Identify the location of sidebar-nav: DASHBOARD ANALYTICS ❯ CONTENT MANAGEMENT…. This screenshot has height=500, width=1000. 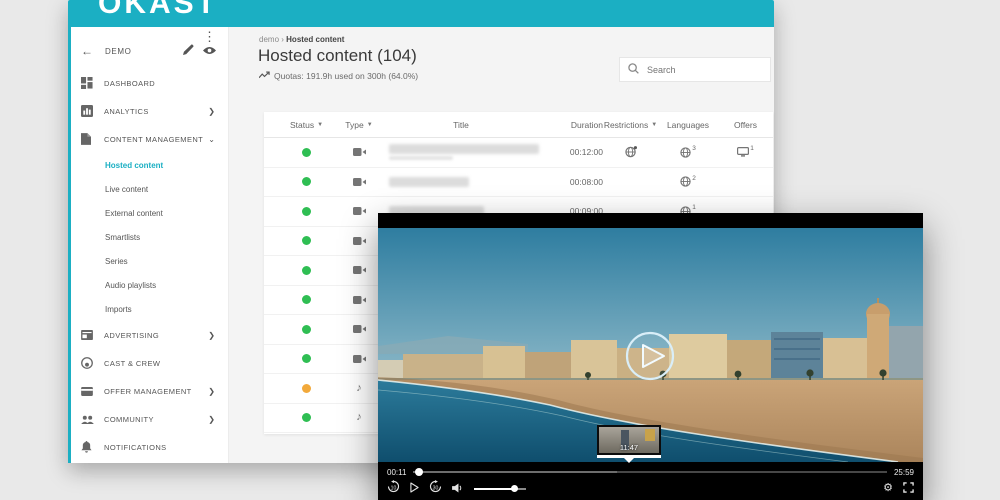
(148, 265).